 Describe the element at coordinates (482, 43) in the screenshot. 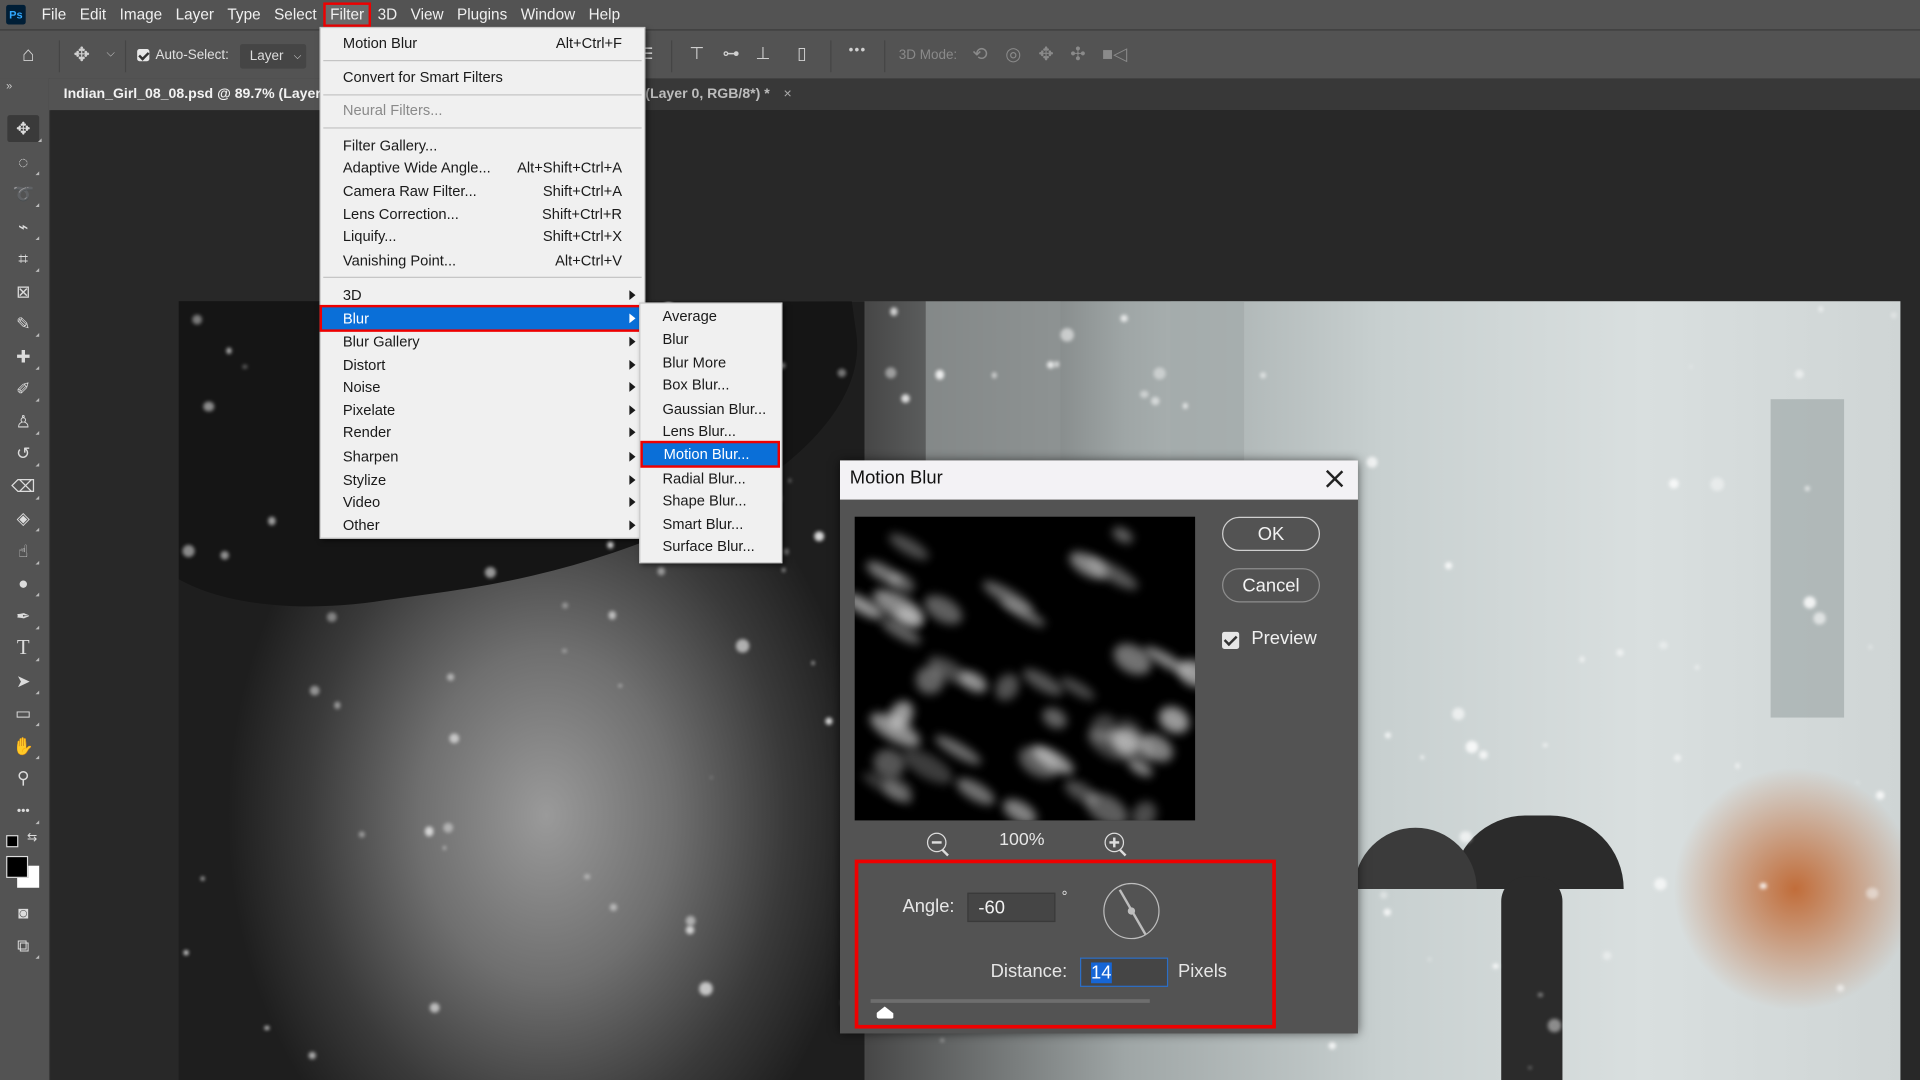

I see `menu-item-last-filter: Motion Blur Alt+Ctrl+F` at that location.